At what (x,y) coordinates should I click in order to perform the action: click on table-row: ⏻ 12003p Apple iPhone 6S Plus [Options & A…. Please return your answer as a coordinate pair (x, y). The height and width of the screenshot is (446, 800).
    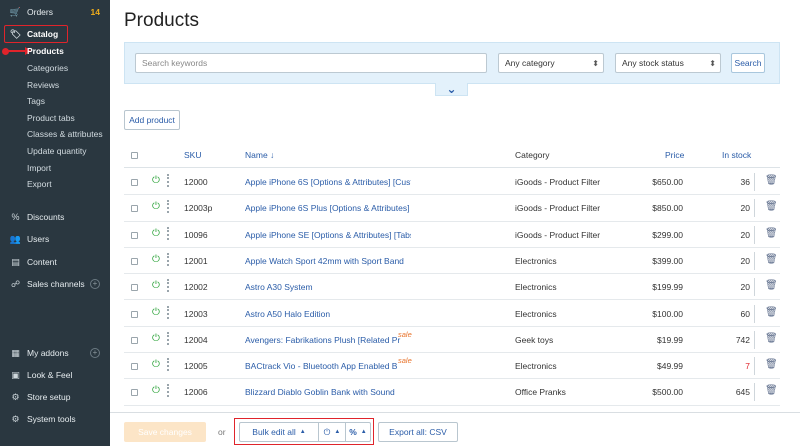
    Looking at the image, I should click on (452, 208).